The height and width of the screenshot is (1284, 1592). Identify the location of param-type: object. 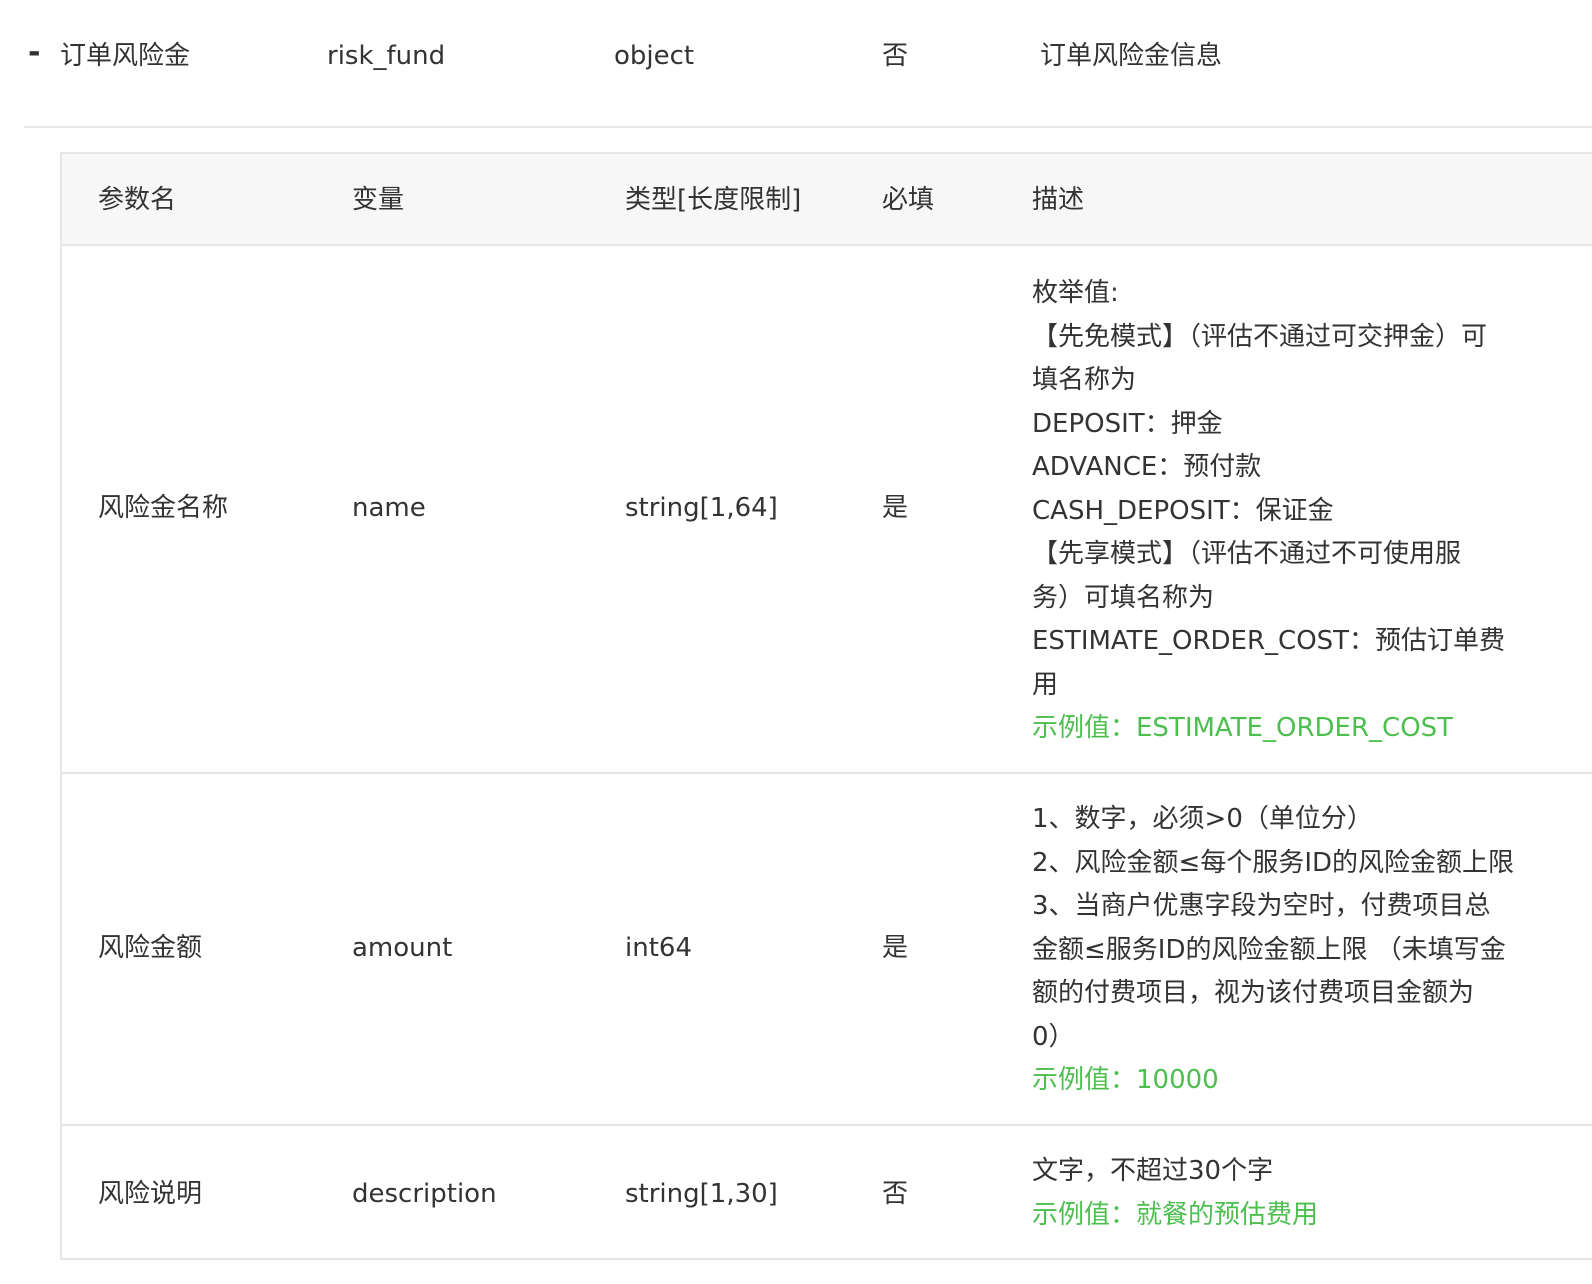
(654, 56).